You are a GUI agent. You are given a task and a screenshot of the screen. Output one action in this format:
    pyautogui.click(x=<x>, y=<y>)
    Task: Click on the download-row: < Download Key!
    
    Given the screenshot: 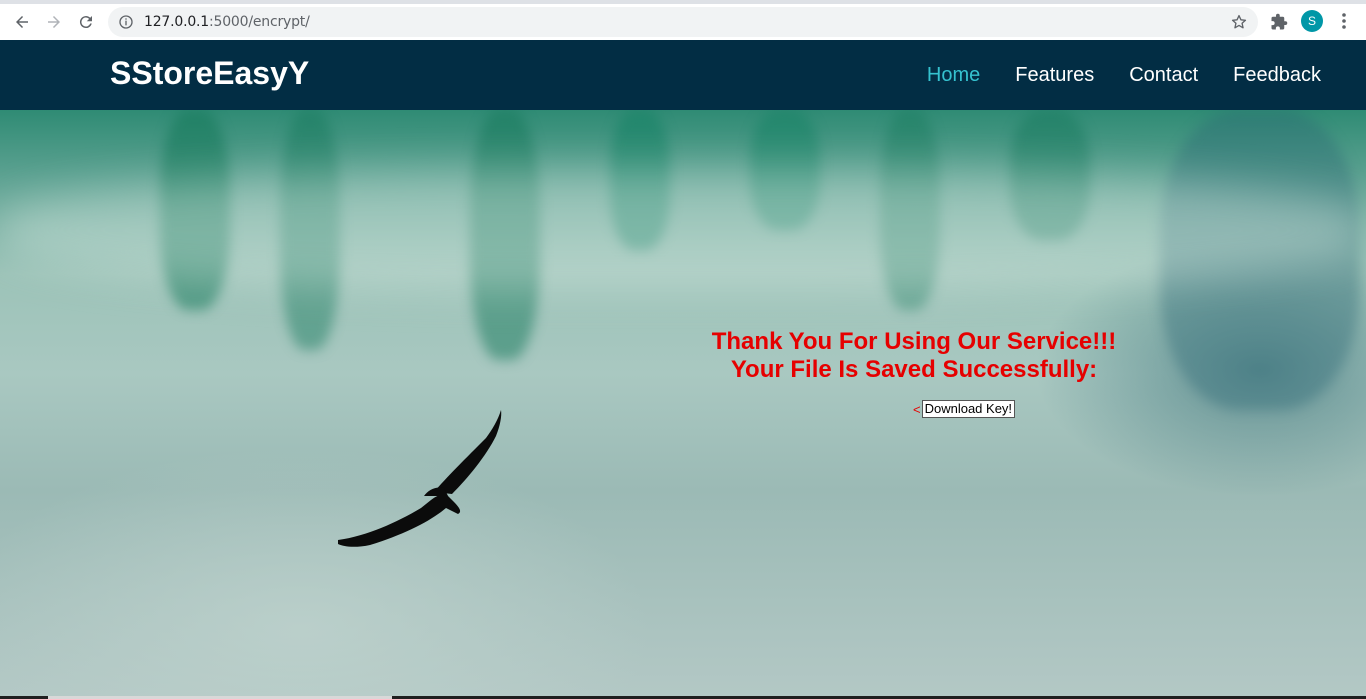 What is the action you would take?
    pyautogui.click(x=964, y=409)
    